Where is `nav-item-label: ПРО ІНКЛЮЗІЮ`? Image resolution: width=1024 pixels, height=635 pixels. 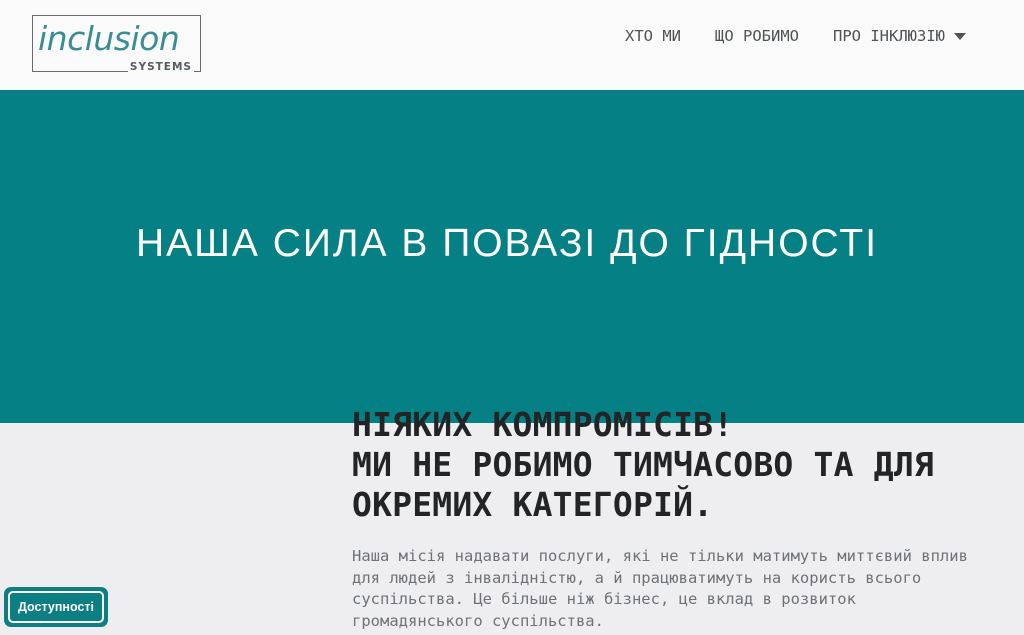 nav-item-label: ПРО ІНКЛЮЗІЮ is located at coordinates (889, 36).